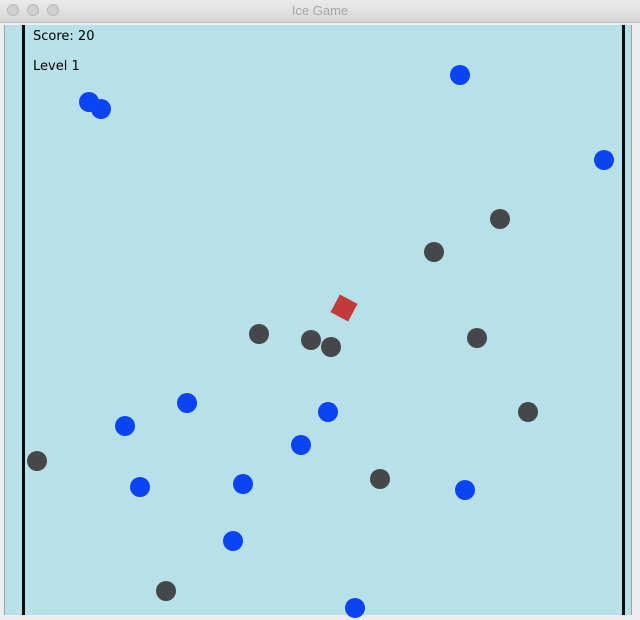  I want to click on title-bar: Ice Game, so click(320, 11).